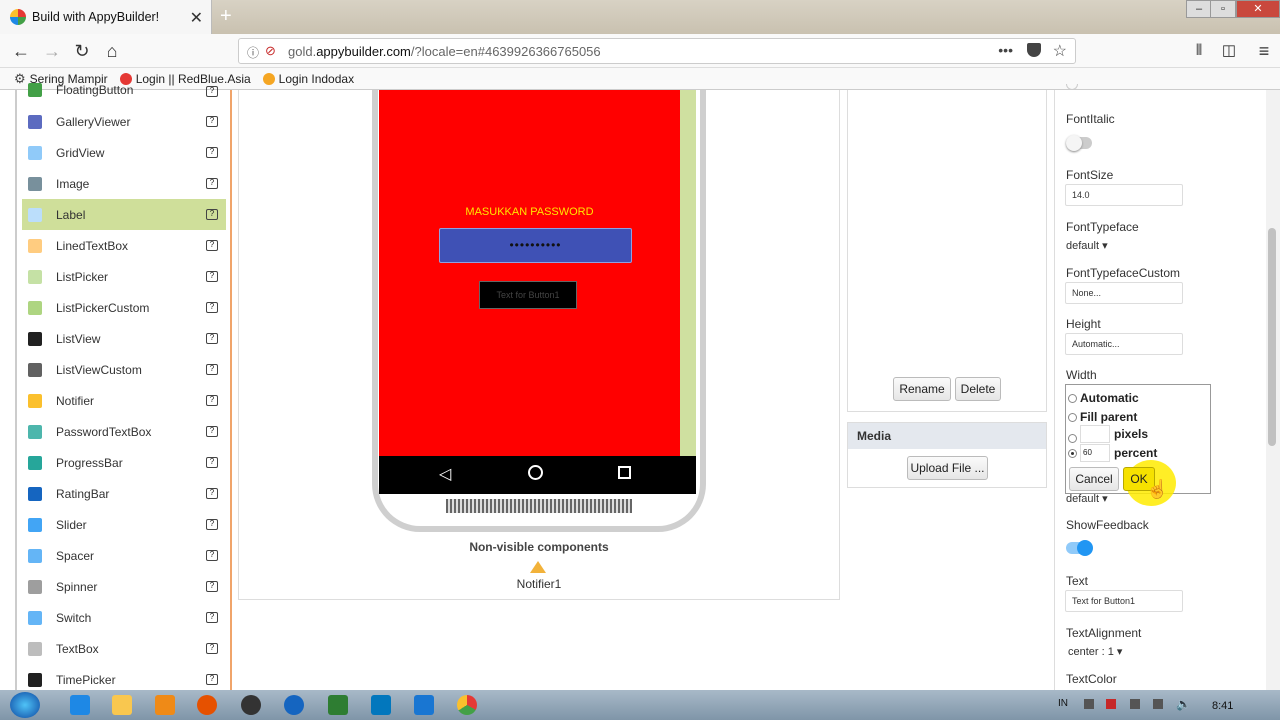 The width and height of the screenshot is (1280, 720). What do you see at coordinates (124, 245) in the screenshot?
I see `palette-item-linedtextbox: LinedTextBox?` at bounding box center [124, 245].